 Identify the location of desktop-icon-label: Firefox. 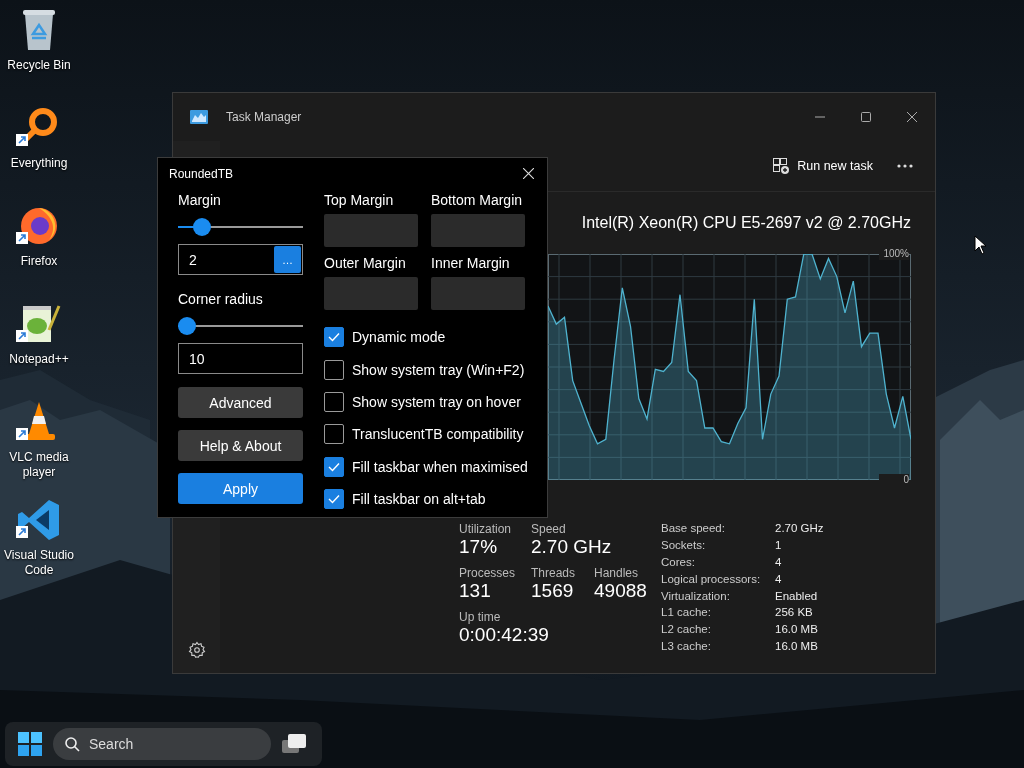
(39, 261).